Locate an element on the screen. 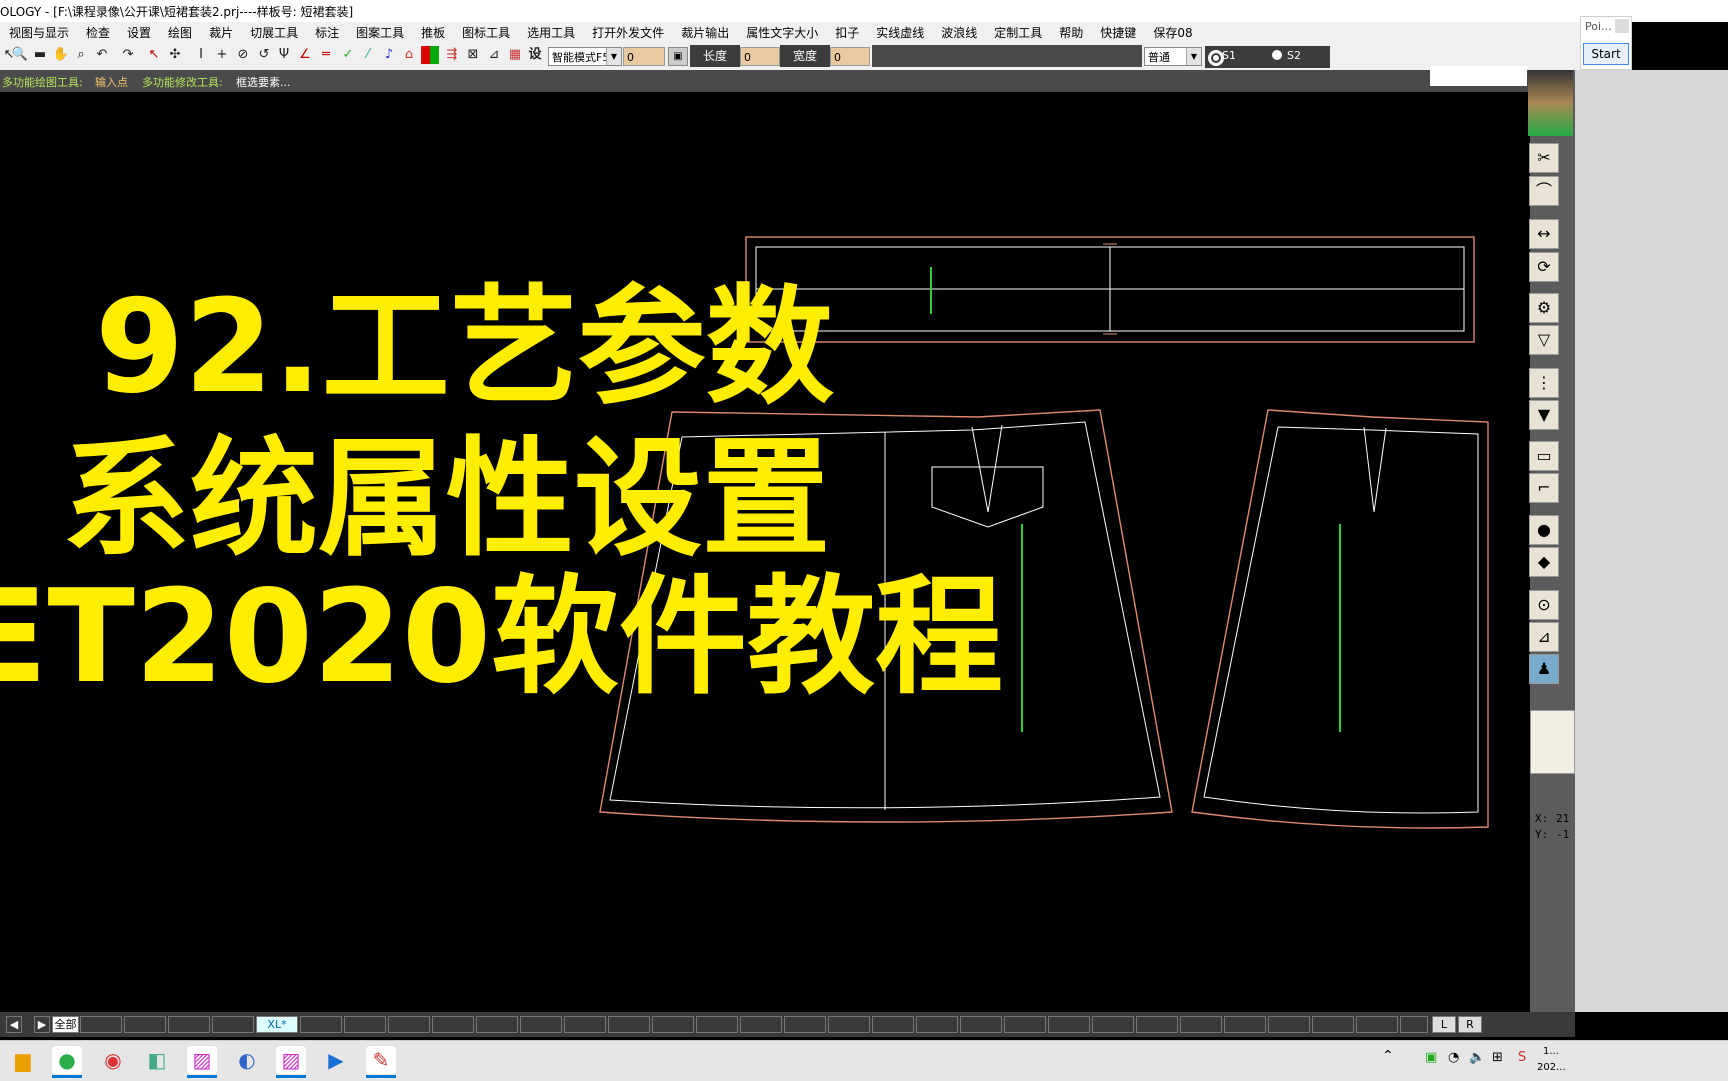 This screenshot has width=1728, height=1081. scissors-icon: ⊘ is located at coordinates (243, 55).